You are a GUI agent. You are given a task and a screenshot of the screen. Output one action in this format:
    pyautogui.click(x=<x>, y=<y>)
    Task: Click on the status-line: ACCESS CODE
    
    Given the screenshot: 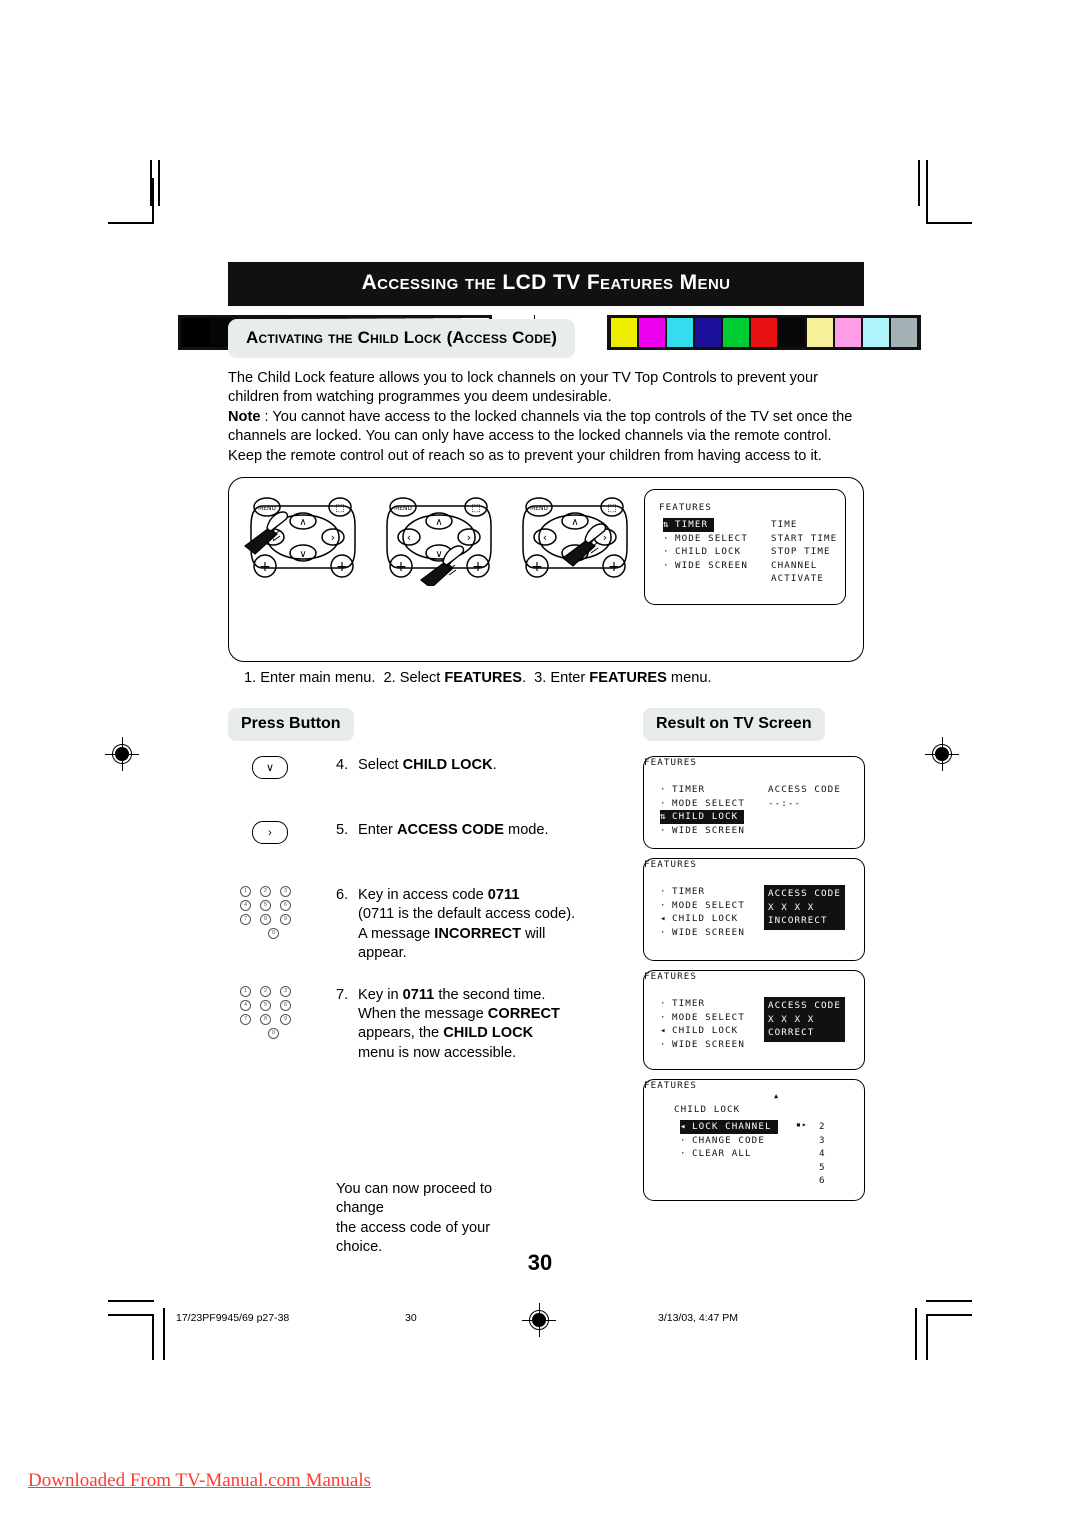 What is the action you would take?
    pyautogui.click(x=804, y=894)
    